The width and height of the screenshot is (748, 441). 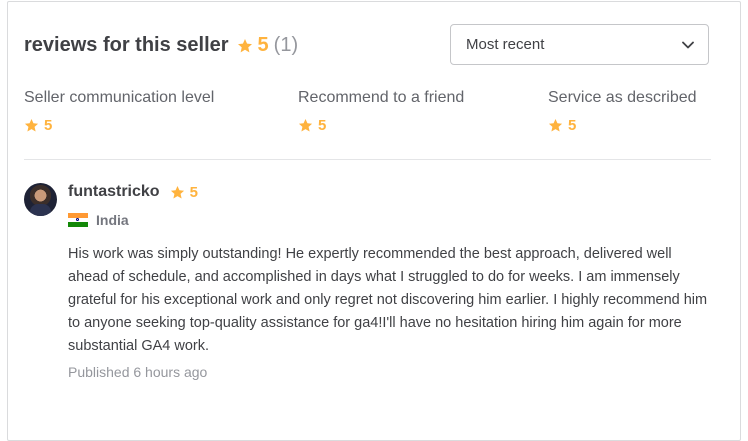 What do you see at coordinates (622, 111) in the screenshot?
I see `metric-service-as-described: Service as described 5` at bounding box center [622, 111].